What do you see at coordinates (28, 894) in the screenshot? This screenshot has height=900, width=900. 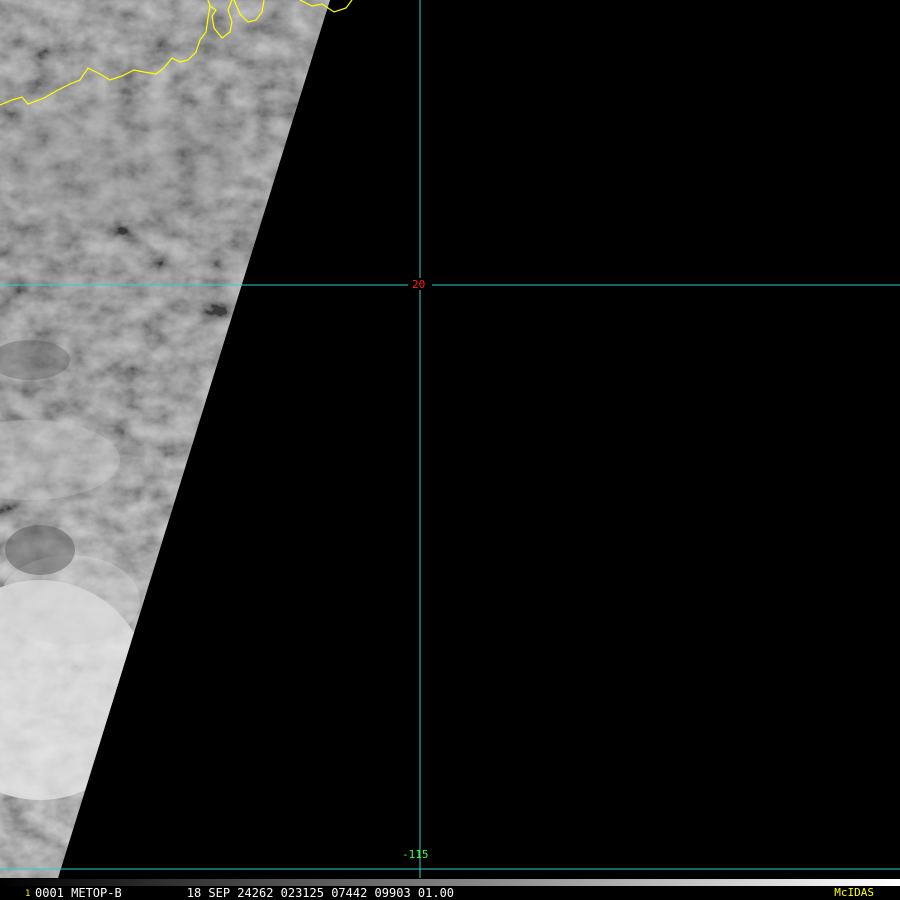 I see `frame-number: 1` at bounding box center [28, 894].